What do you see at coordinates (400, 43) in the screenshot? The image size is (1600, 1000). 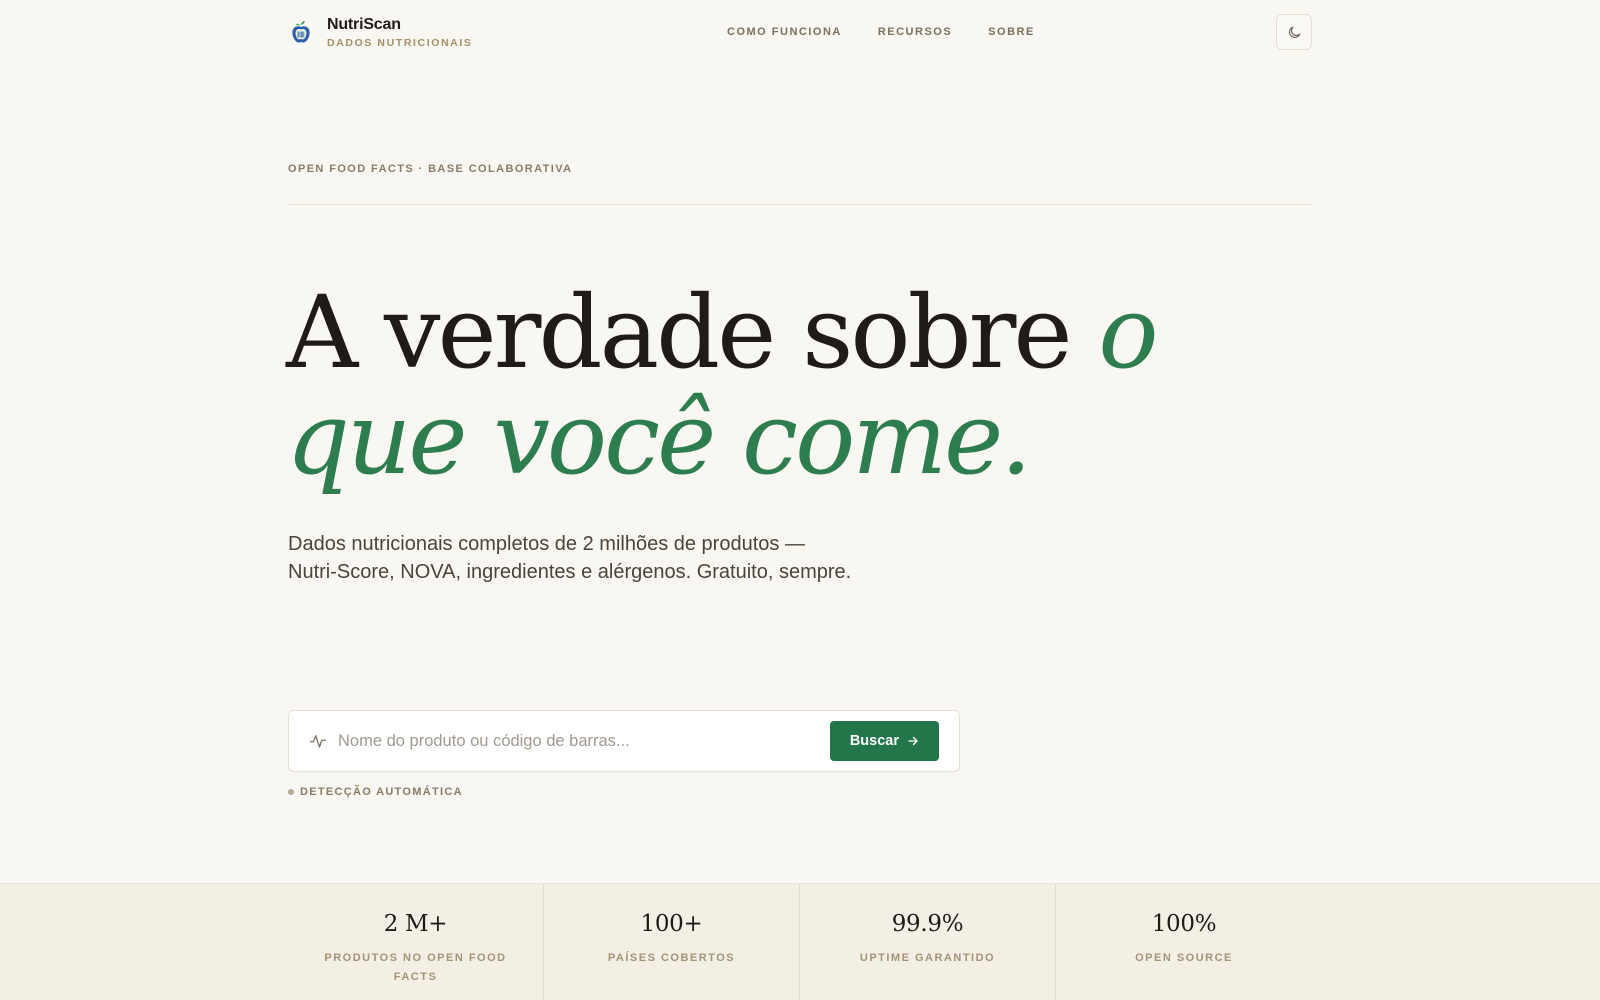 I see `brand-subtitle: DADOS NUTRICIONAIS` at bounding box center [400, 43].